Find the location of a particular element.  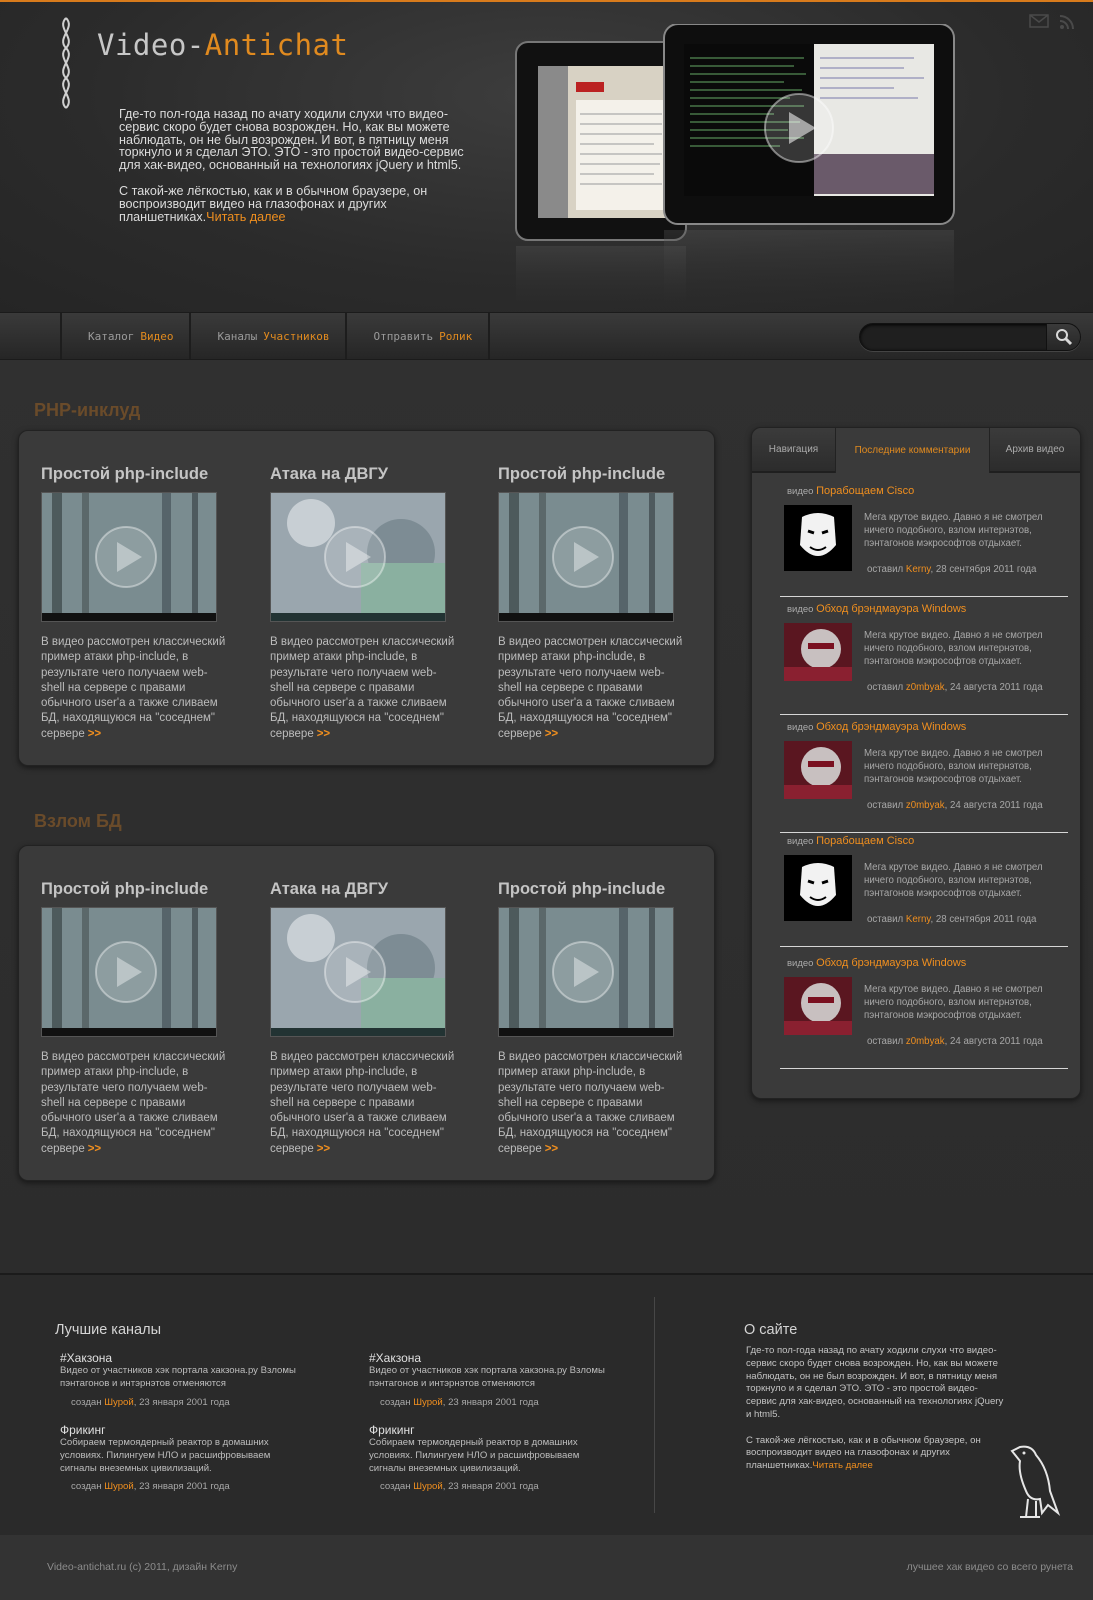

crow-icon is located at coordinates (1035, 1481).